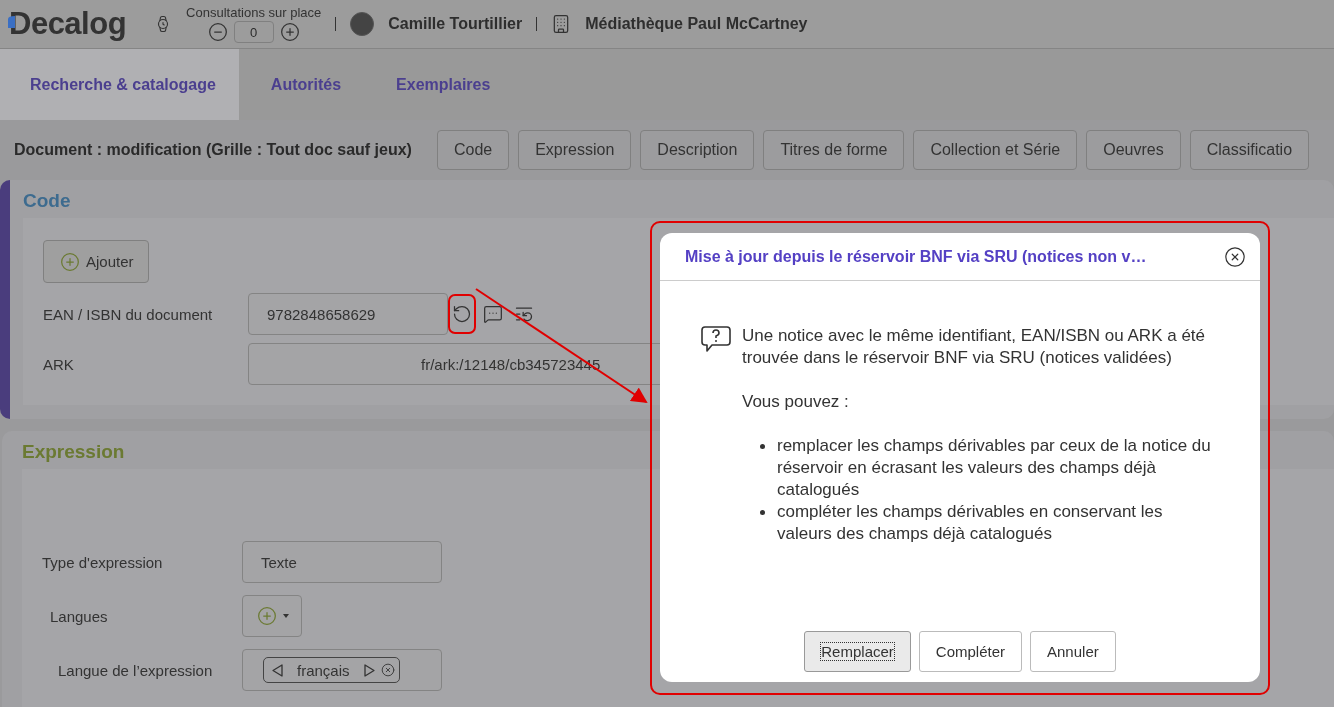 This screenshot has height=707, width=1334. Describe the element at coordinates (135, 670) in the screenshot. I see `field-label: Langue de l’expression` at that location.